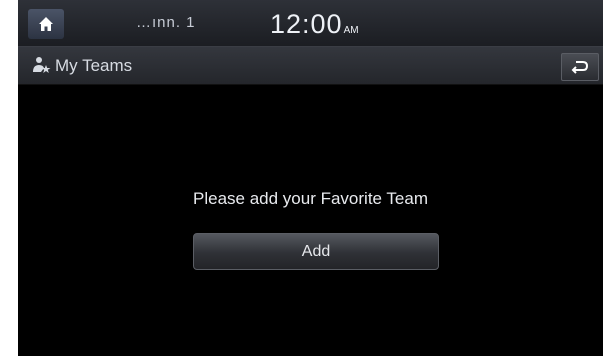 The height and width of the screenshot is (356, 605). I want to click on signal-indicator: …ınn. 1, so click(166, 22).